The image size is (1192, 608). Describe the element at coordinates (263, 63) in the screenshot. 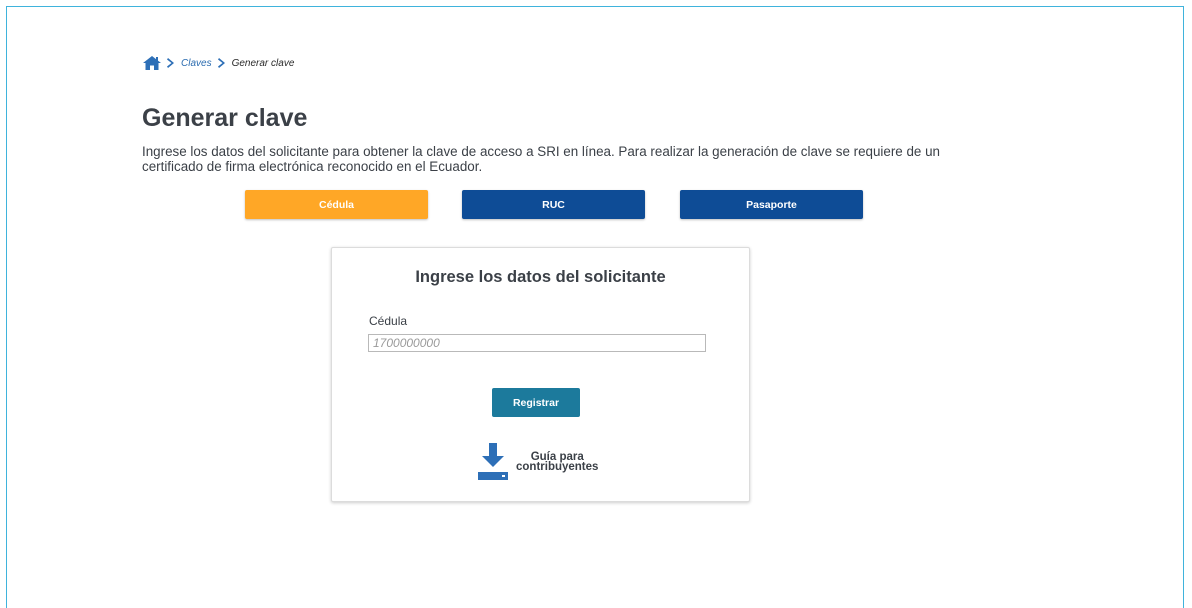

I see `breadcrumb-current: Generar clave` at that location.